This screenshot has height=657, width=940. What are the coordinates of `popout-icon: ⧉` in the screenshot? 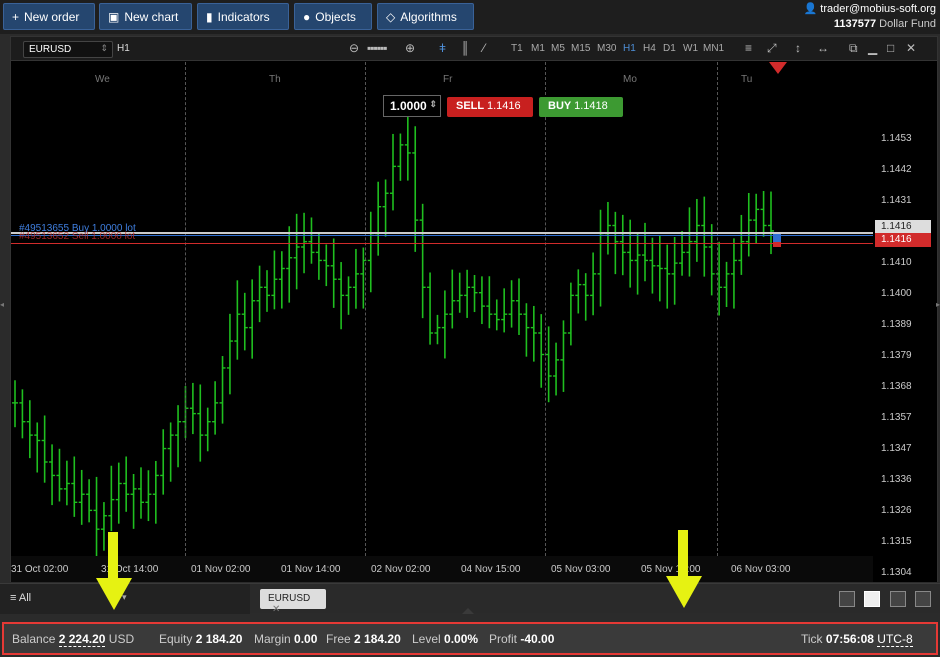 It's located at (853, 48).